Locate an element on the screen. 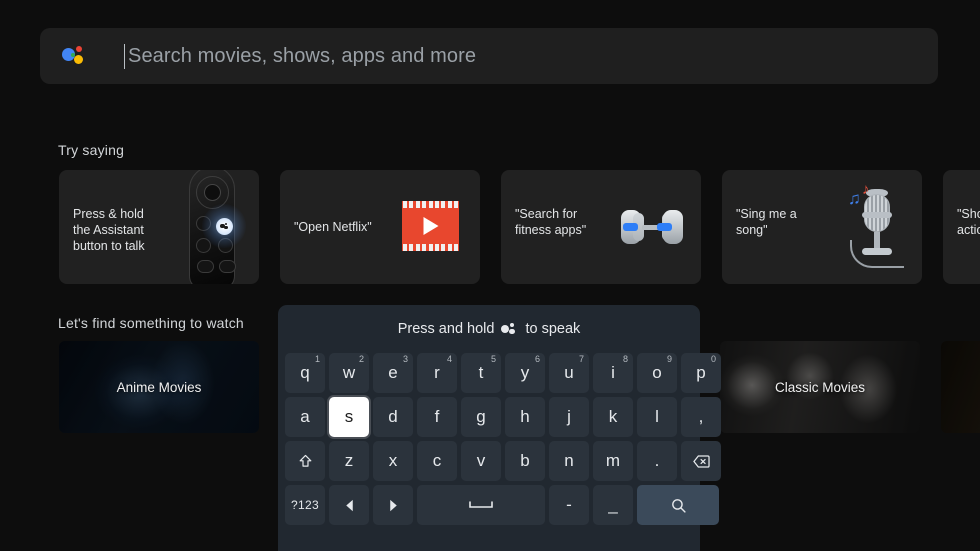  key-m: m is located at coordinates (613, 461).